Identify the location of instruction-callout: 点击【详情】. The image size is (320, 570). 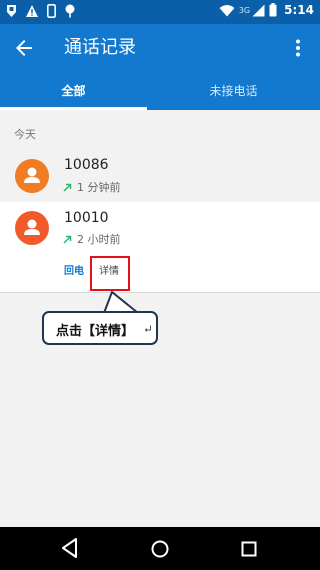
(100, 328).